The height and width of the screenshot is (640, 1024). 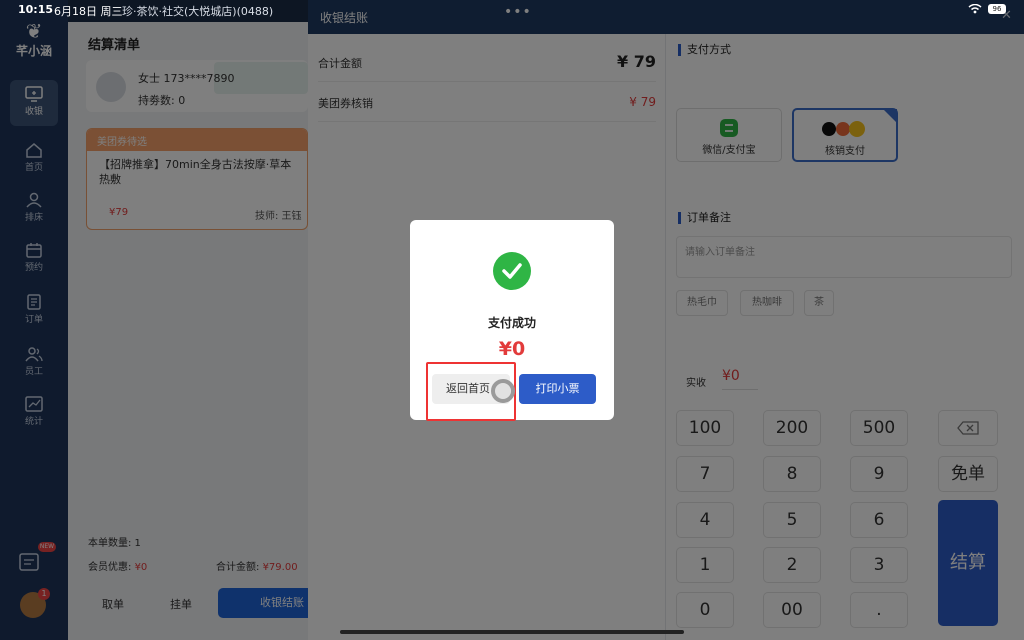 What do you see at coordinates (198, 11) in the screenshot?
I see `store-name: 珍·茶饮·社交(大悦城店)(0488)` at bounding box center [198, 11].